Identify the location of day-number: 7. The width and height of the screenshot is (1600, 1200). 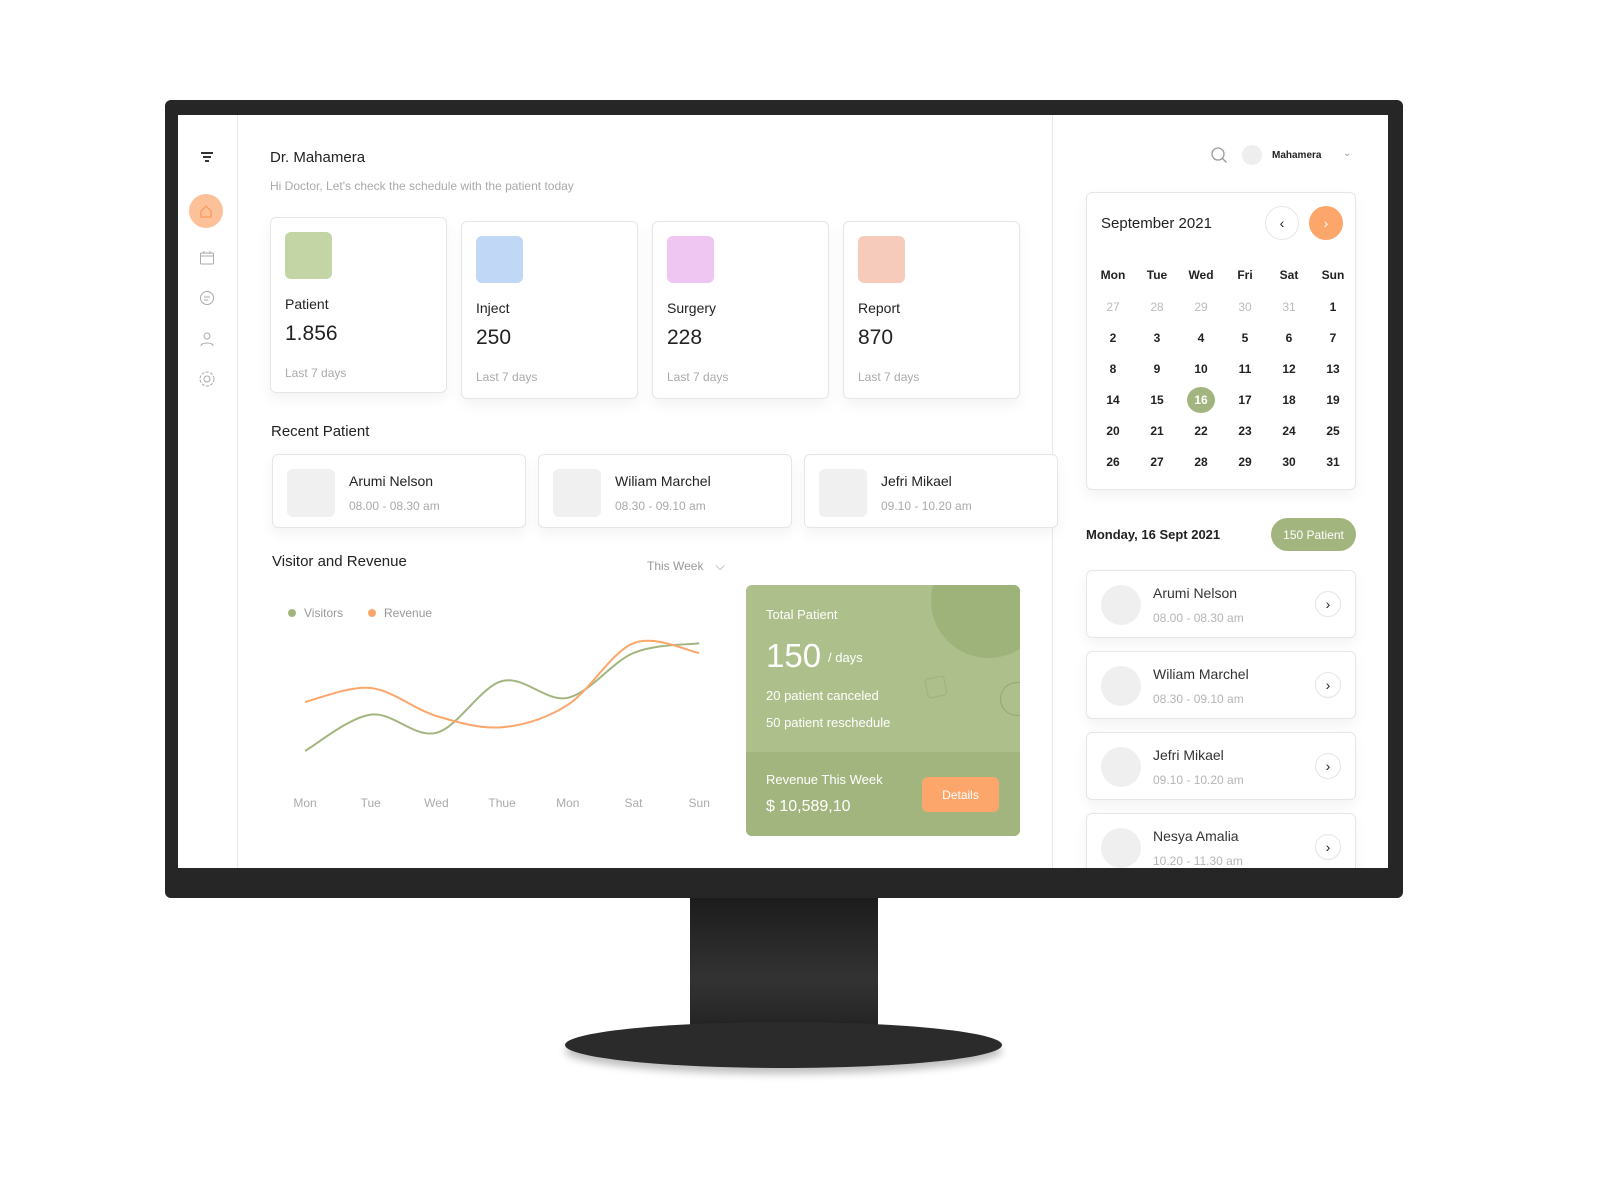
(1333, 337).